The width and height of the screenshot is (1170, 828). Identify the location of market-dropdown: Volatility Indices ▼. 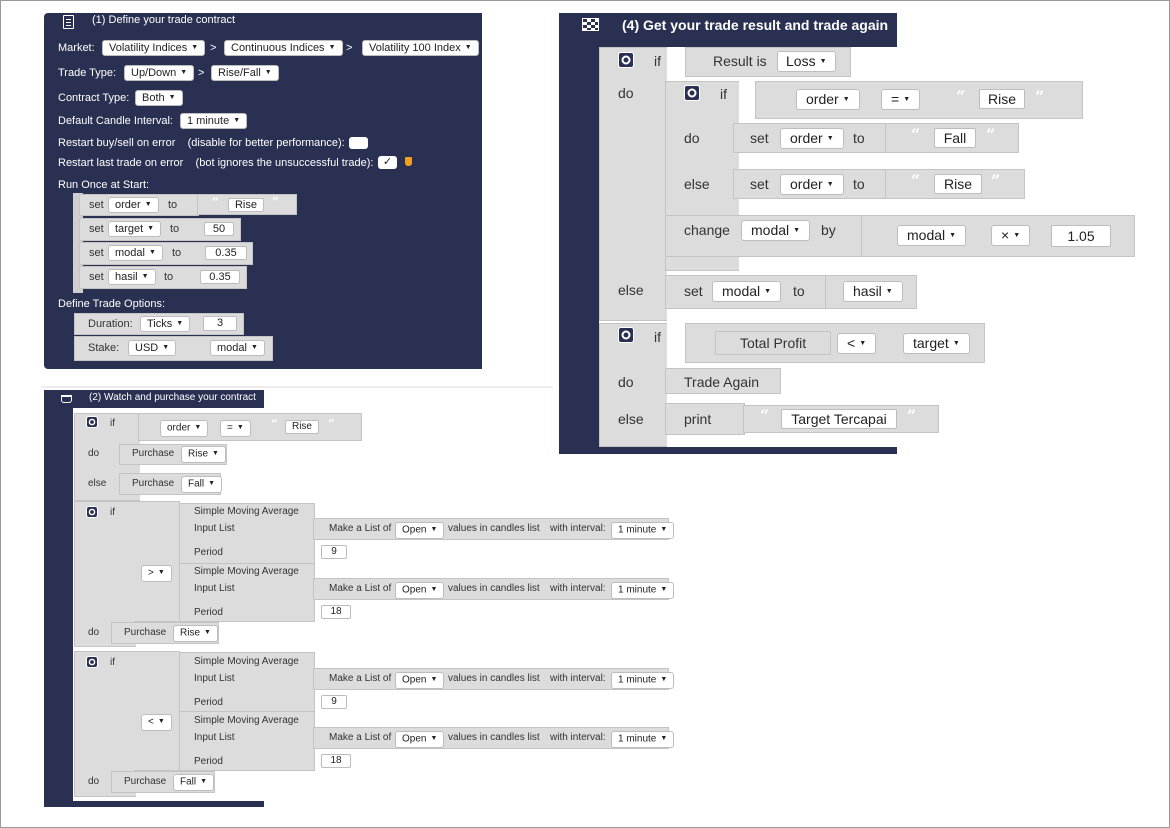
(154, 48).